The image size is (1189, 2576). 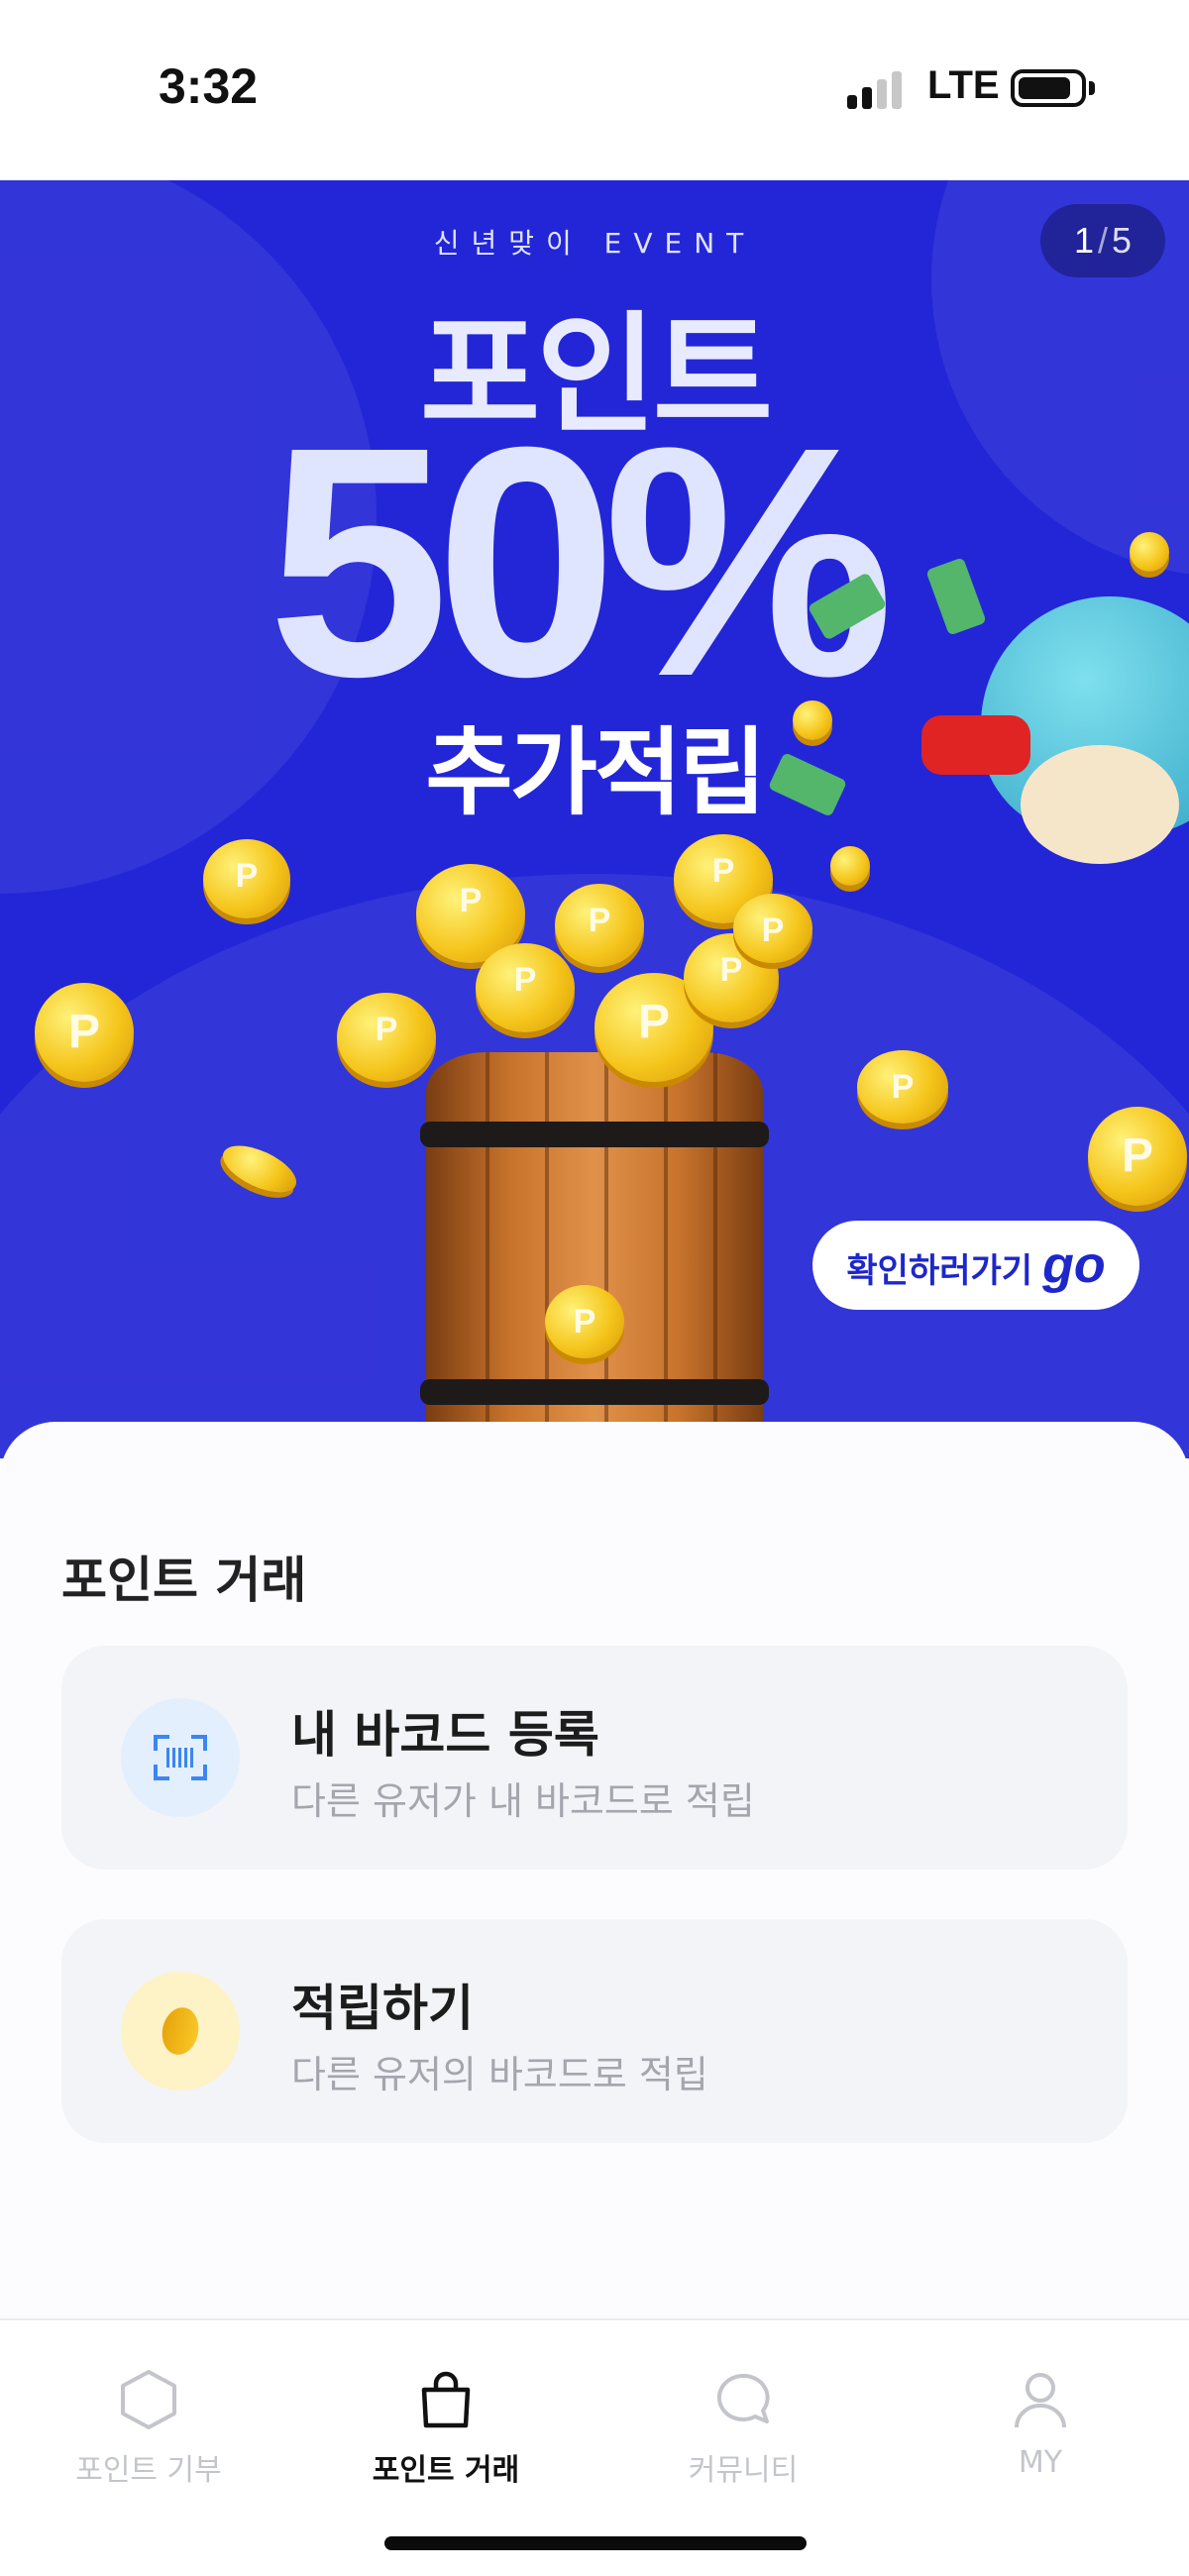 I want to click on tab-label: 포인트 거래, so click(x=446, y=2470).